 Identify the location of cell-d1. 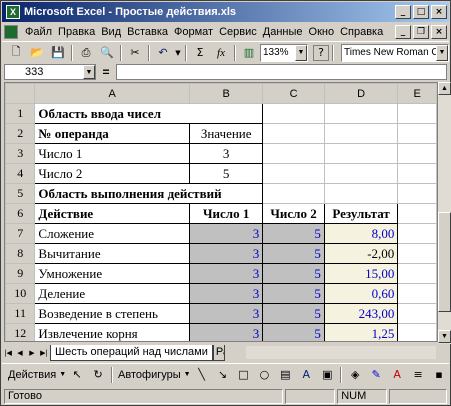
(361, 113).